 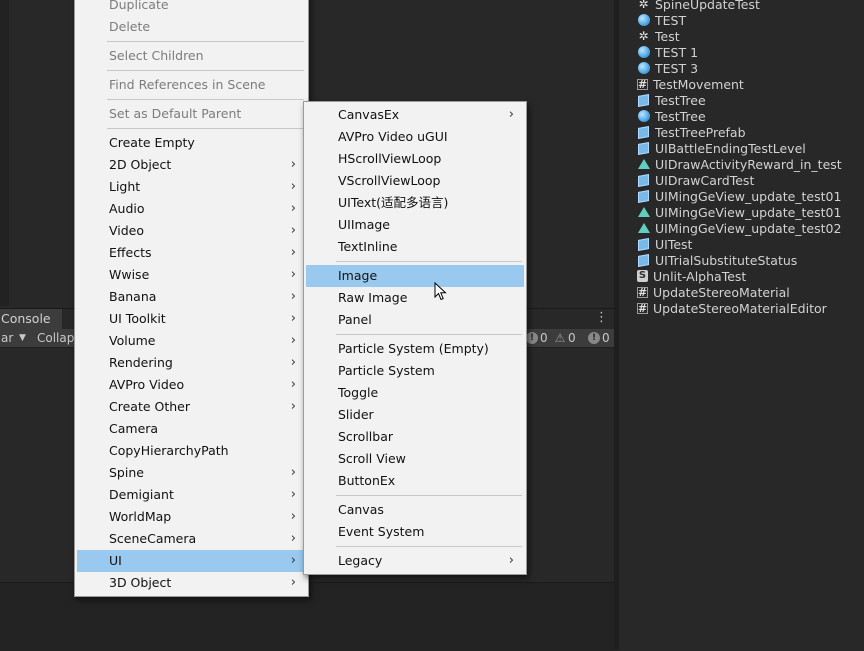 What do you see at coordinates (748, 164) in the screenshot?
I see `list-item-label: UIDrawActivityReward_in_test` at bounding box center [748, 164].